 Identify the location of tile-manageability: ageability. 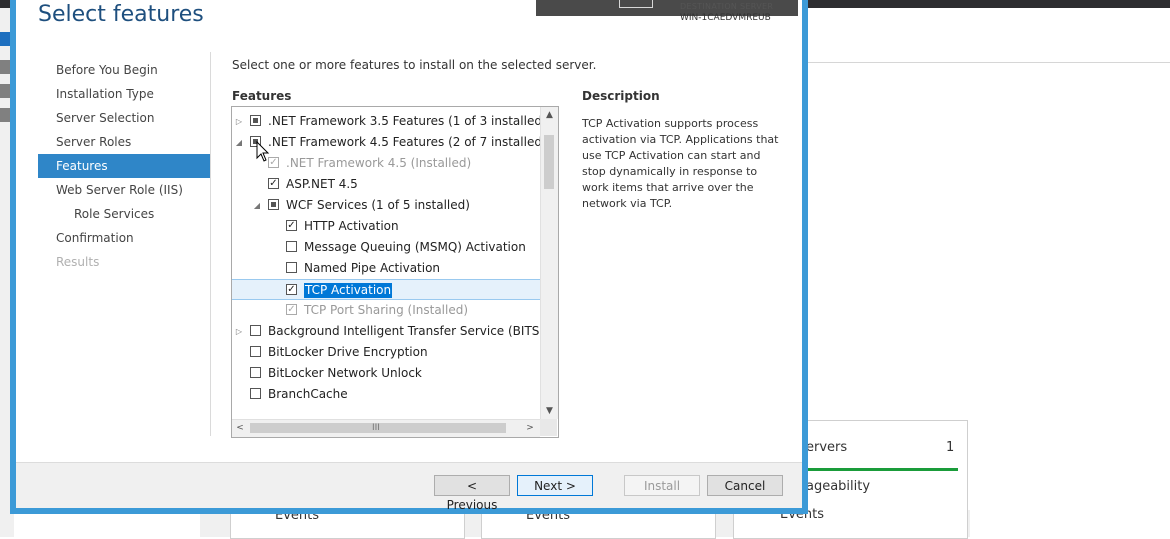
(838, 486).